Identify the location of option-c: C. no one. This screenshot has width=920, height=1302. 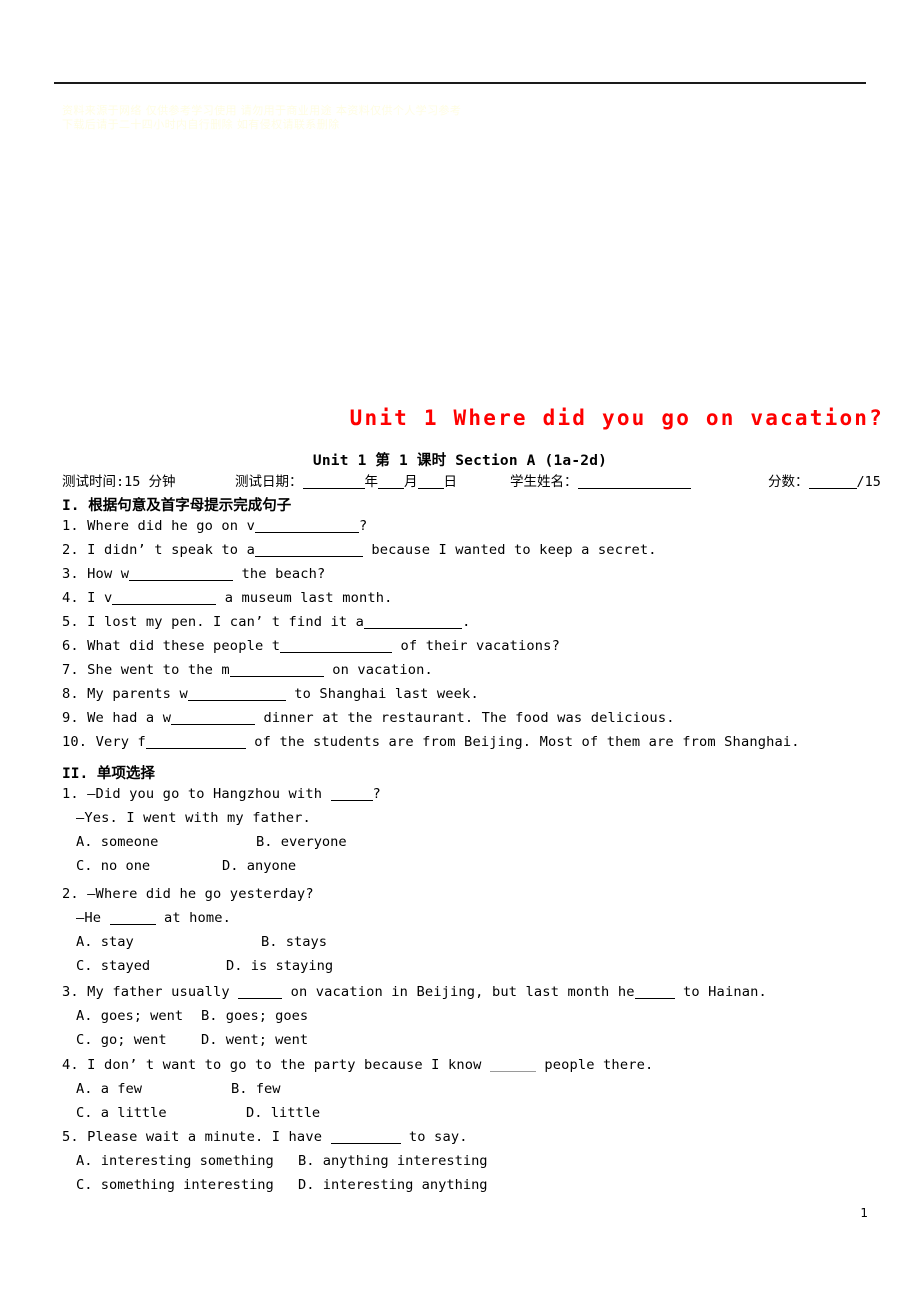
(149, 866).